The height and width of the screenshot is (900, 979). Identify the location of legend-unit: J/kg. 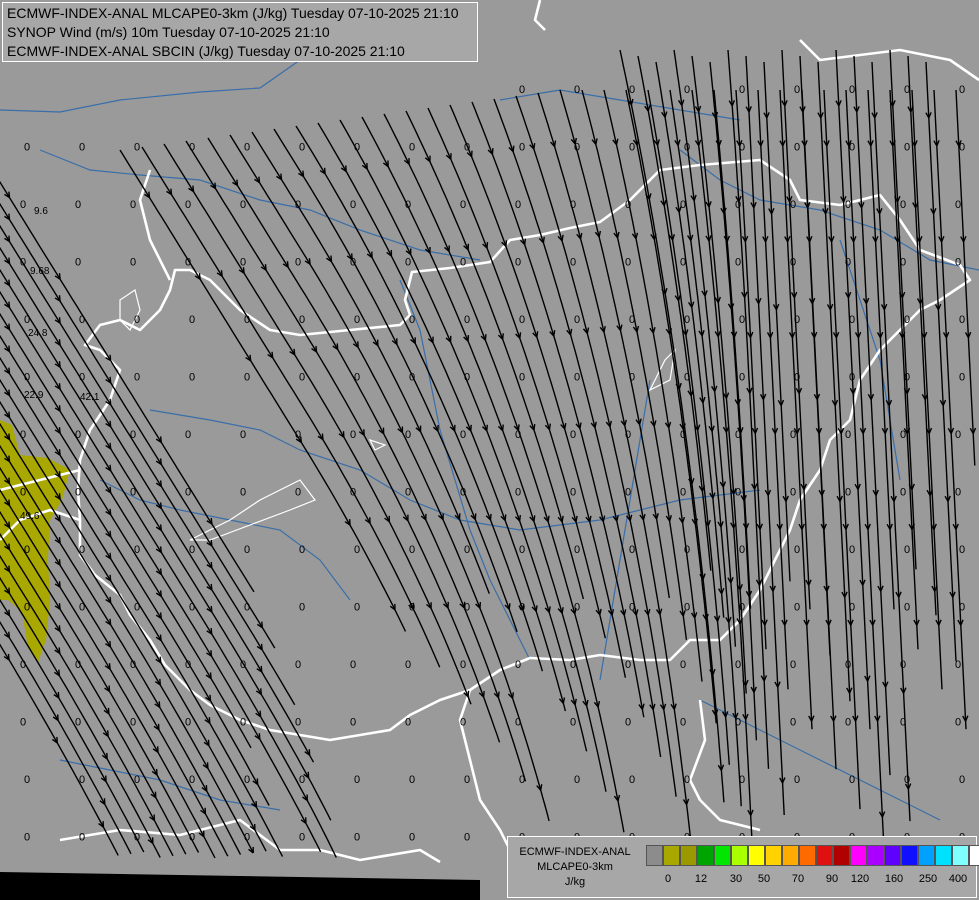
(575, 882).